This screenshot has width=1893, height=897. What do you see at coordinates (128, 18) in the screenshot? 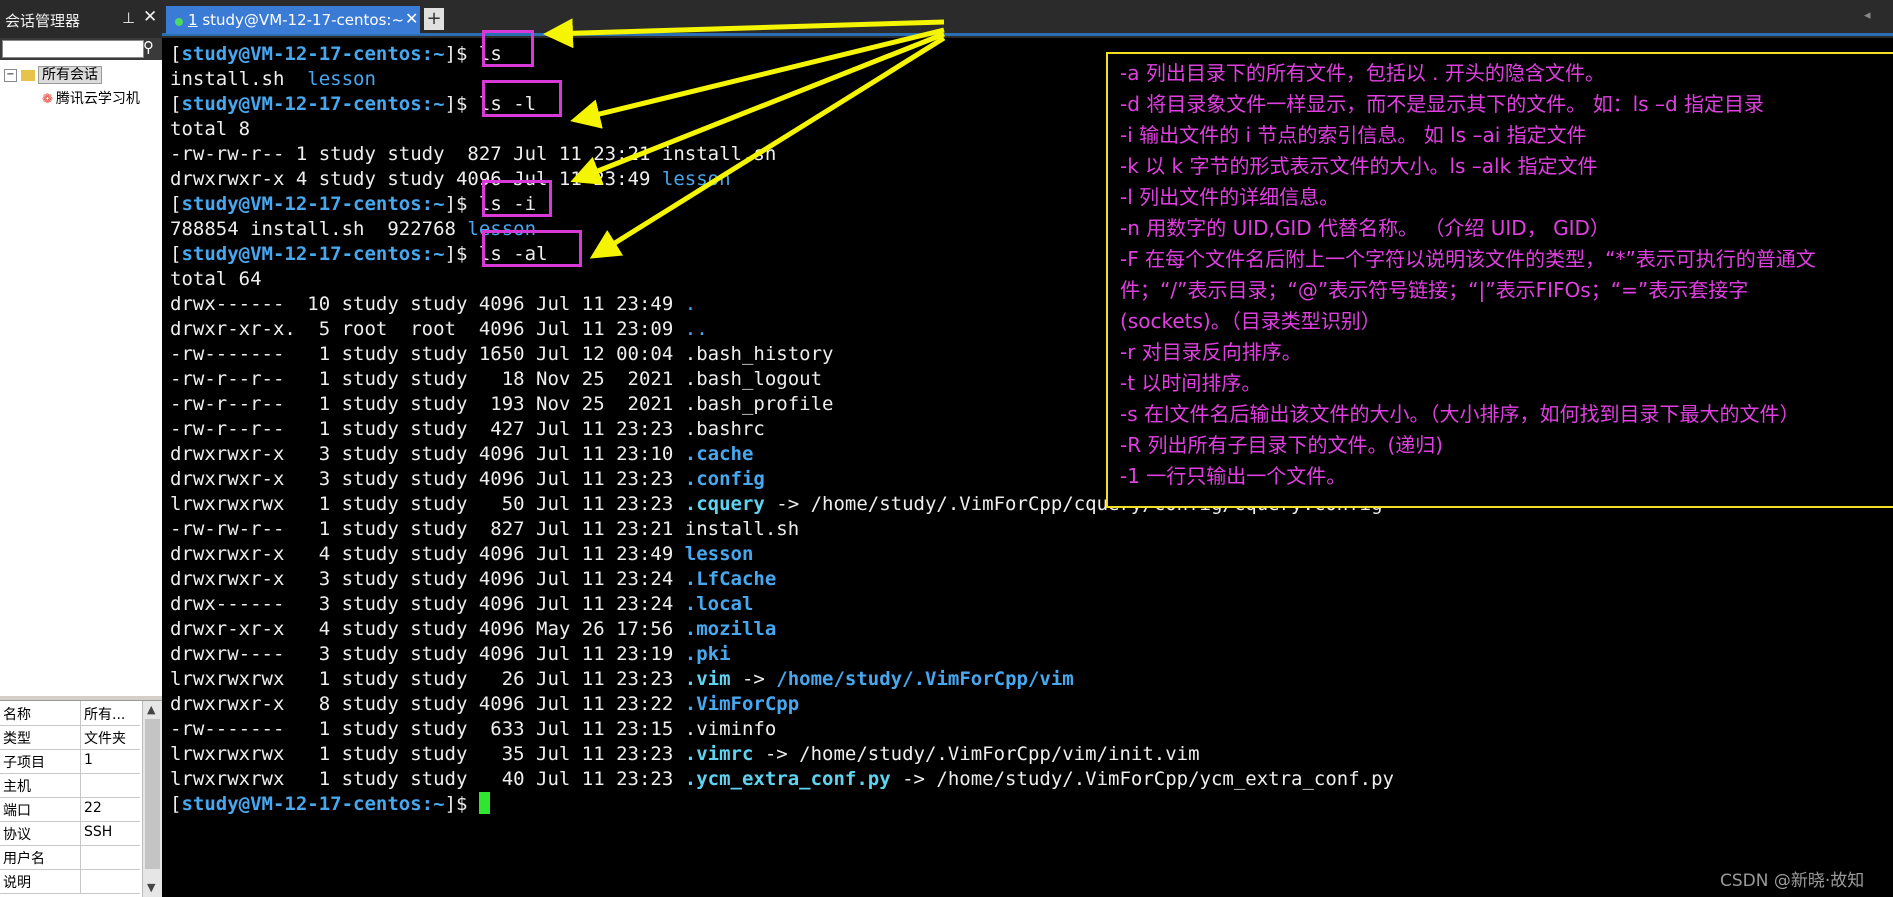
I see `pin-icon: ⊥` at bounding box center [128, 18].